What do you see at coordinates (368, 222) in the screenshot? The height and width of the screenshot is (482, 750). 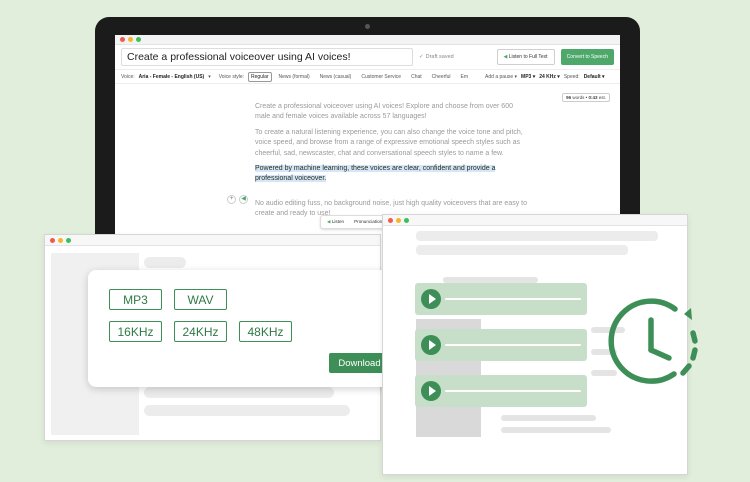 I see `ctx-pronunciation: Pronunciation` at bounding box center [368, 222].